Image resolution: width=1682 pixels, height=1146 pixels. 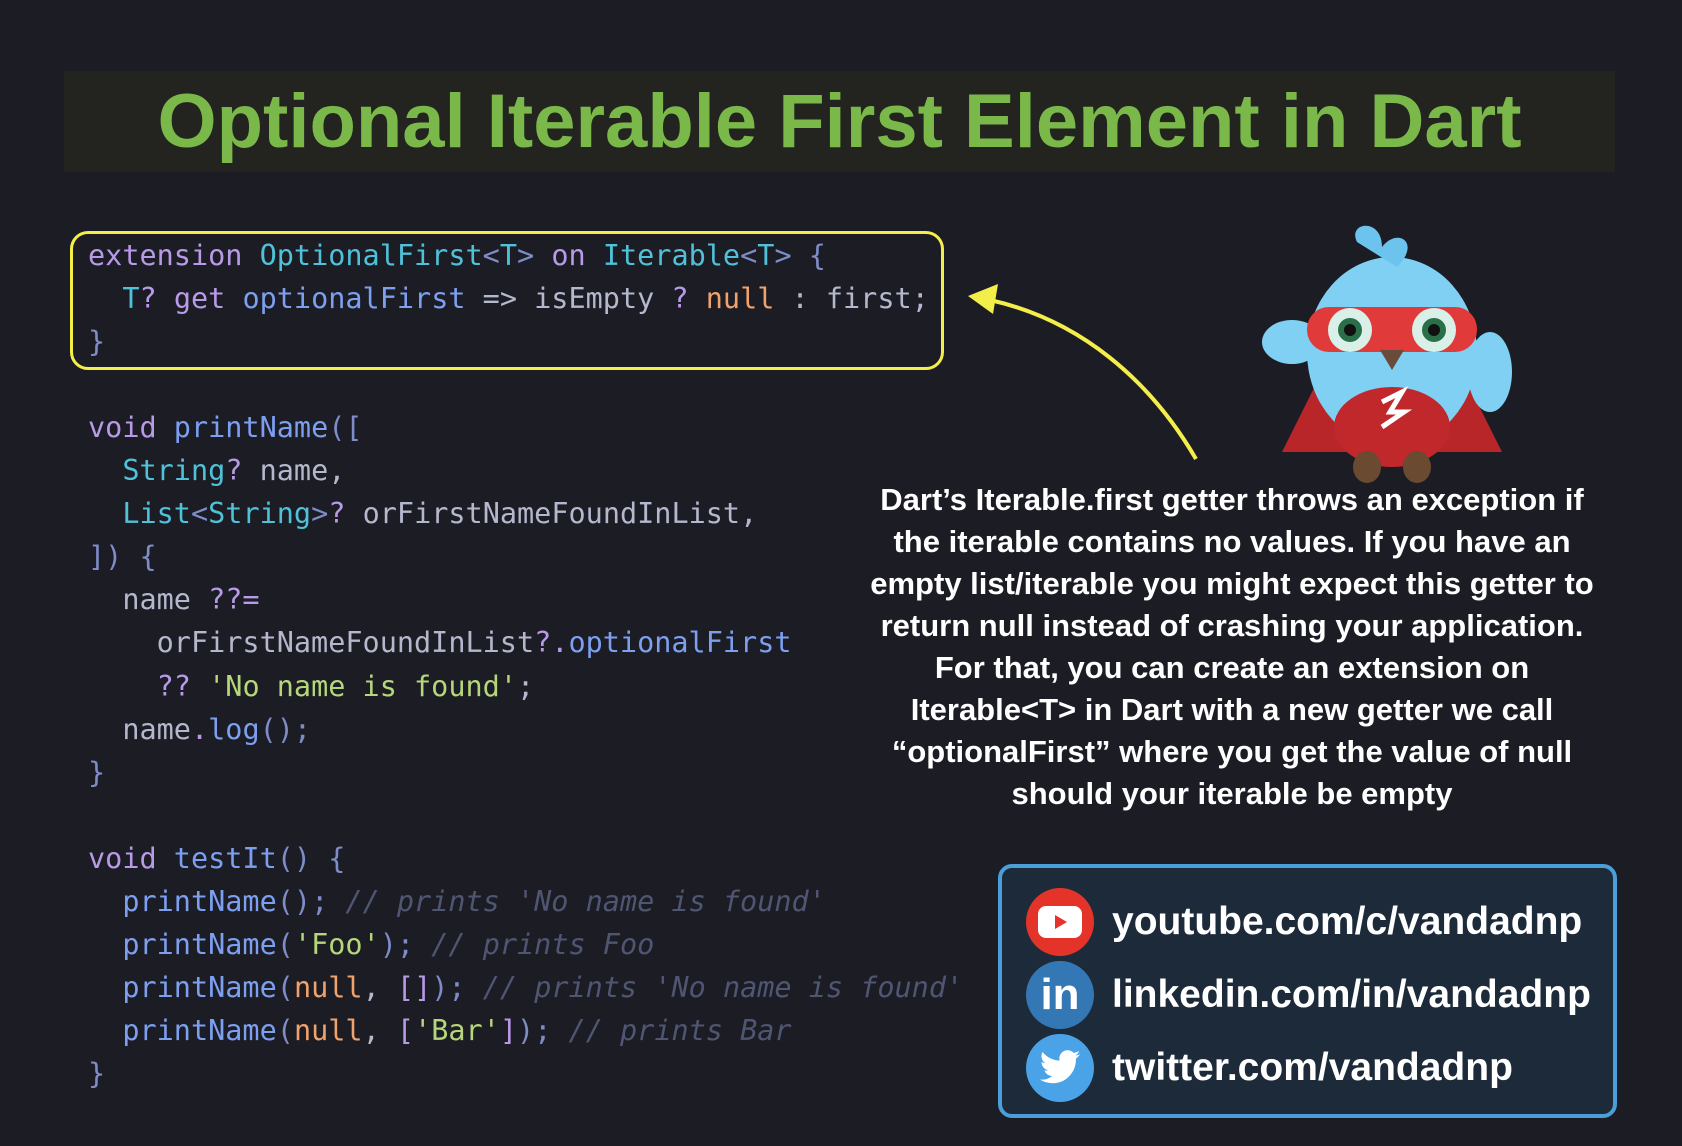 I want to click on youtube-icon, so click(x=1060, y=922).